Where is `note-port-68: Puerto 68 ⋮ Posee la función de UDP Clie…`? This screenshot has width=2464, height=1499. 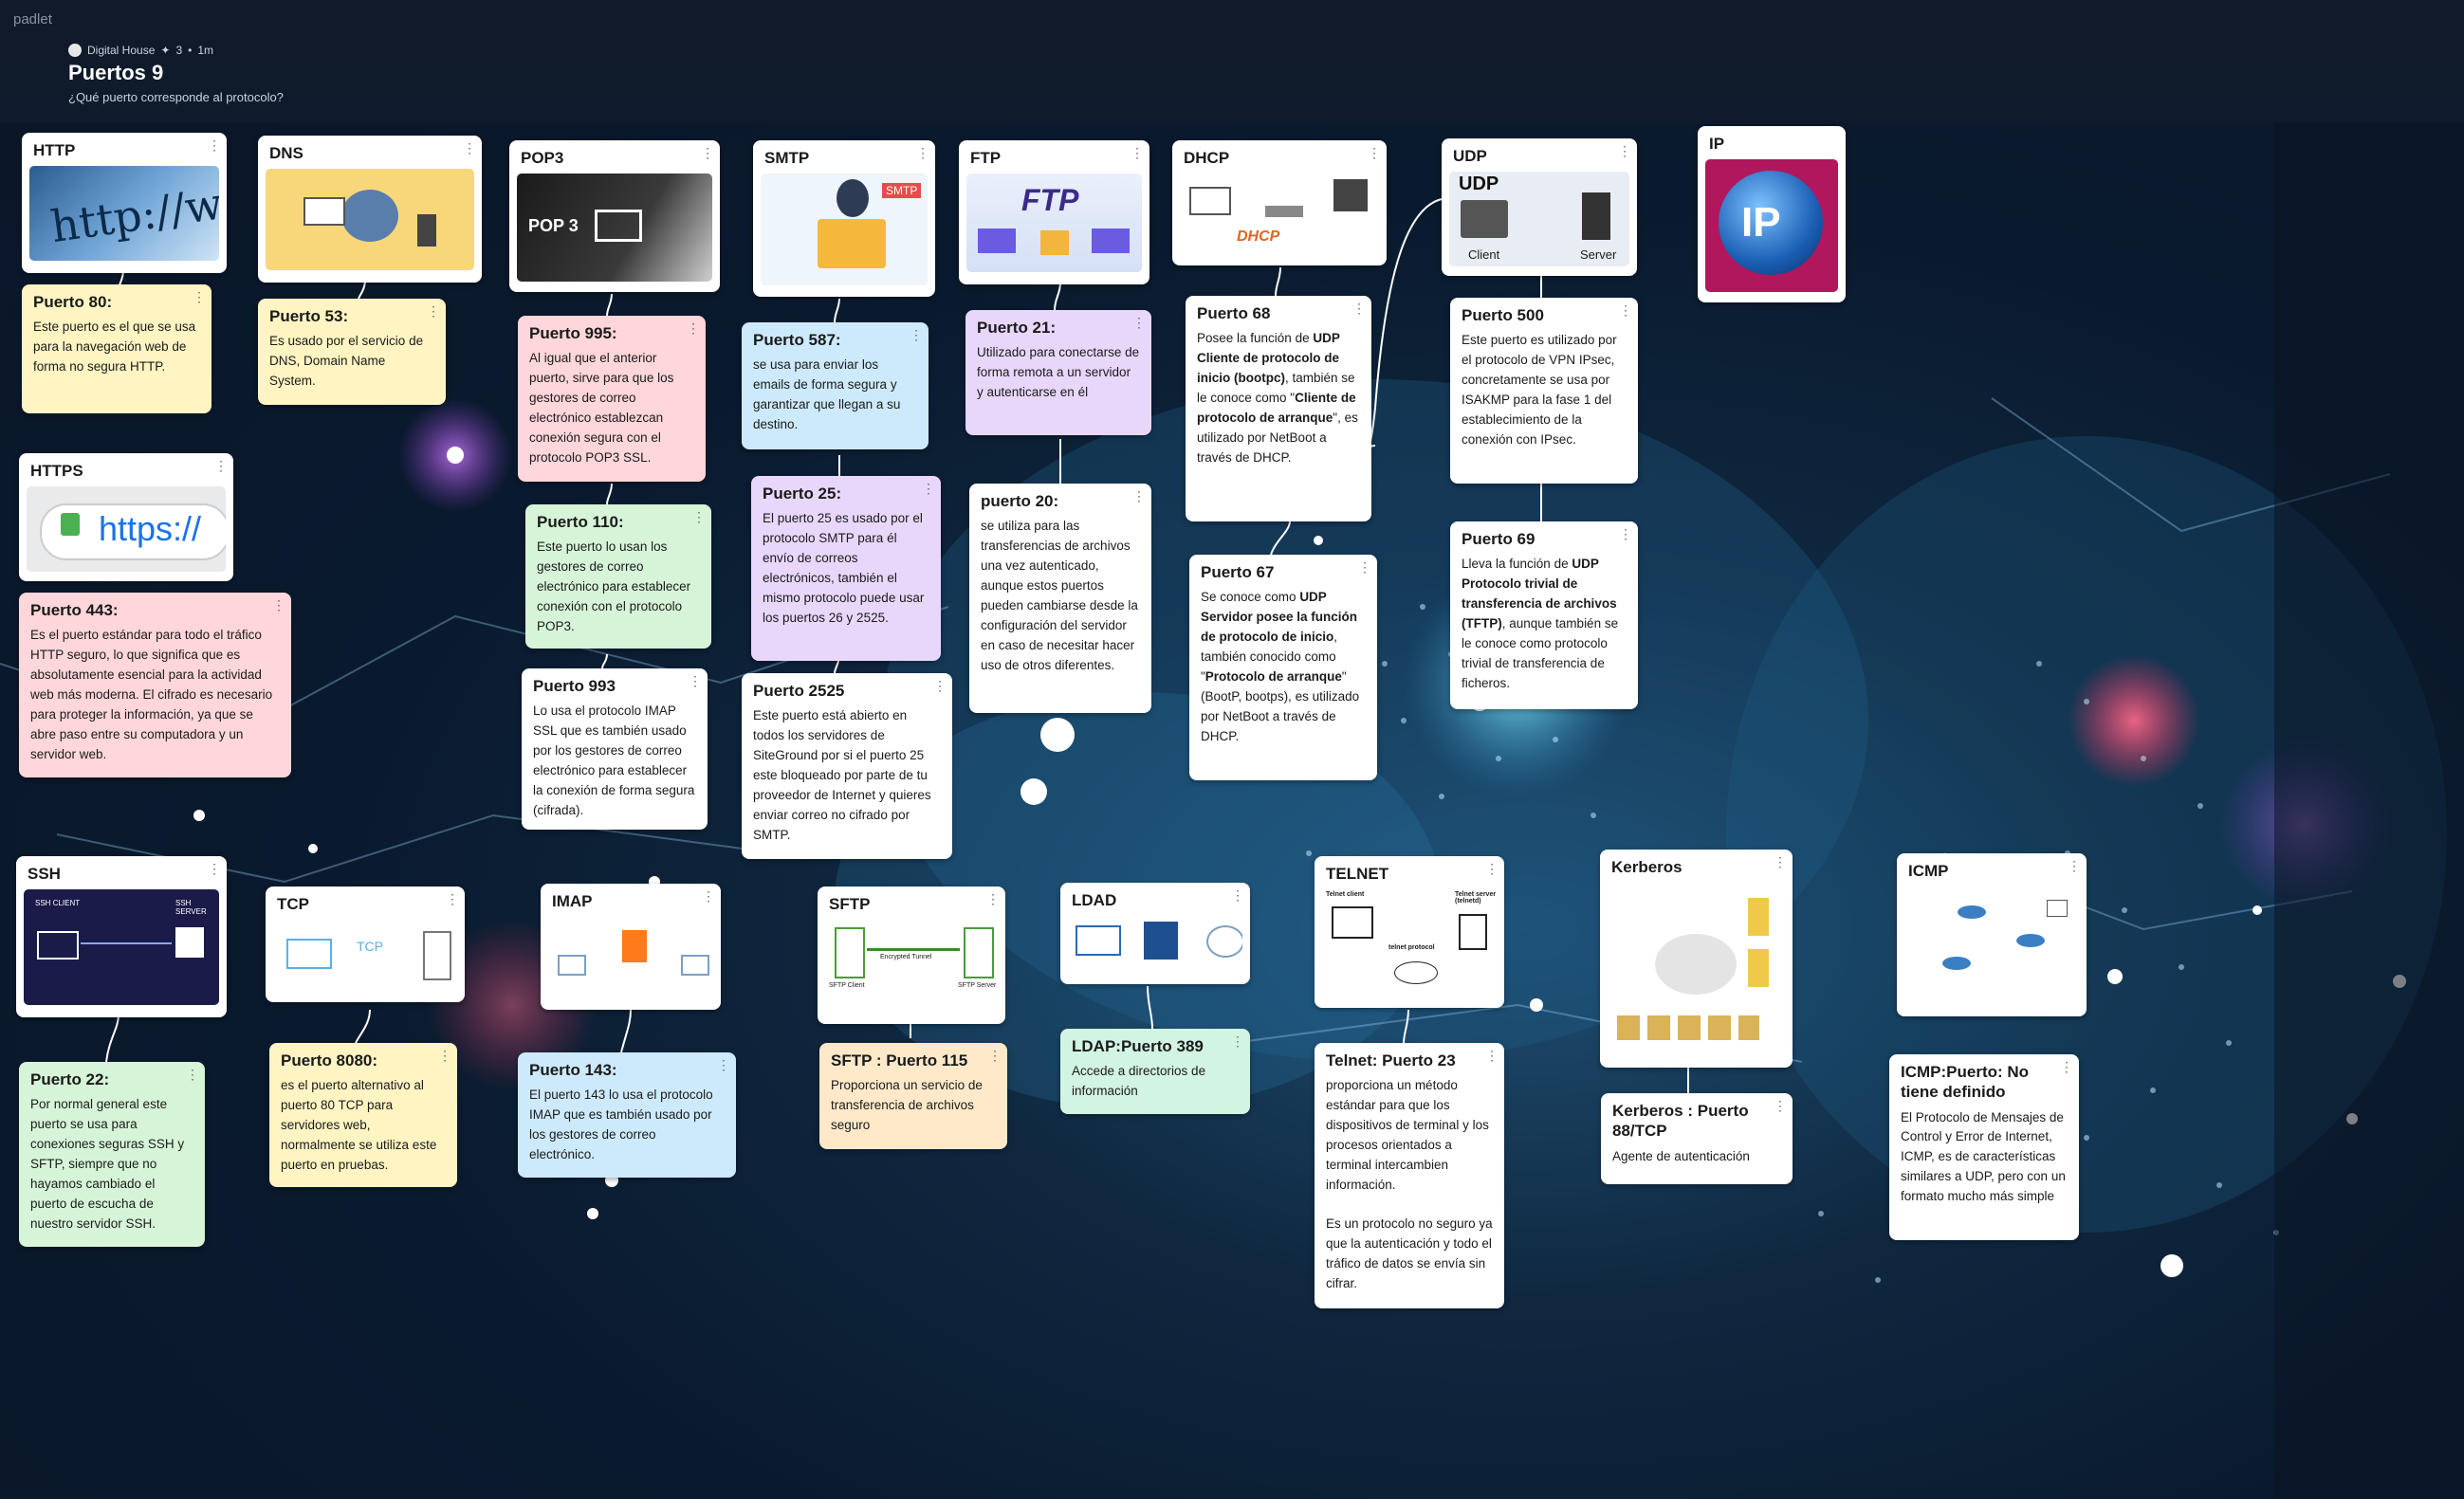
note-port-68: Puerto 68 ⋮ Posee la función de UDP Clie… is located at coordinates (1278, 409).